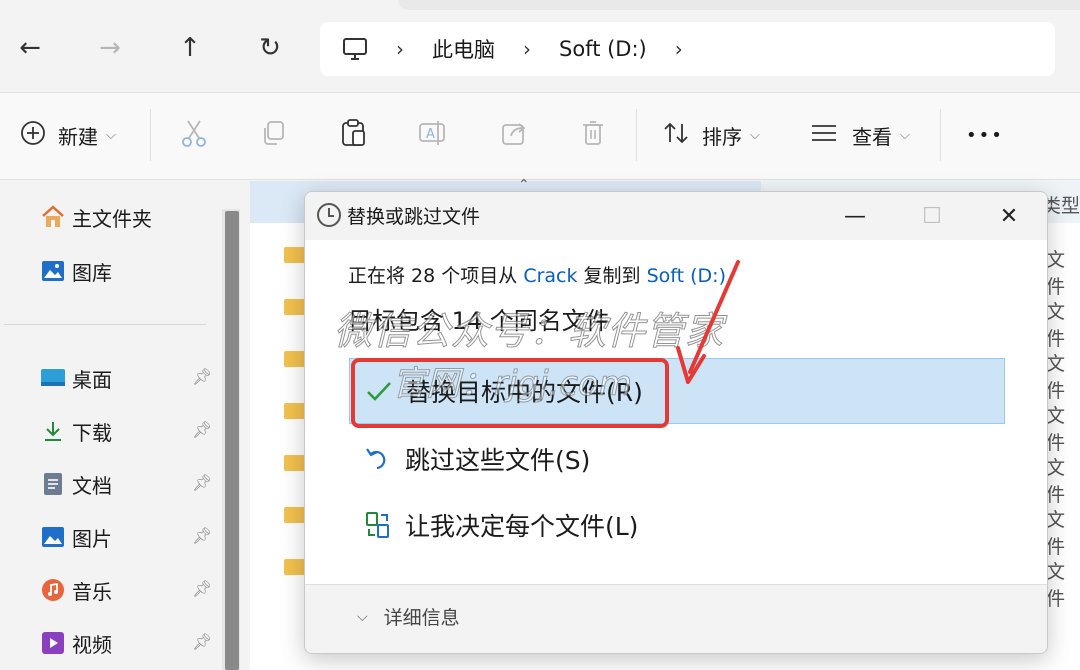 Image resolution: width=1080 pixels, height=670 pixels. I want to click on back-button: ←, so click(30, 48).